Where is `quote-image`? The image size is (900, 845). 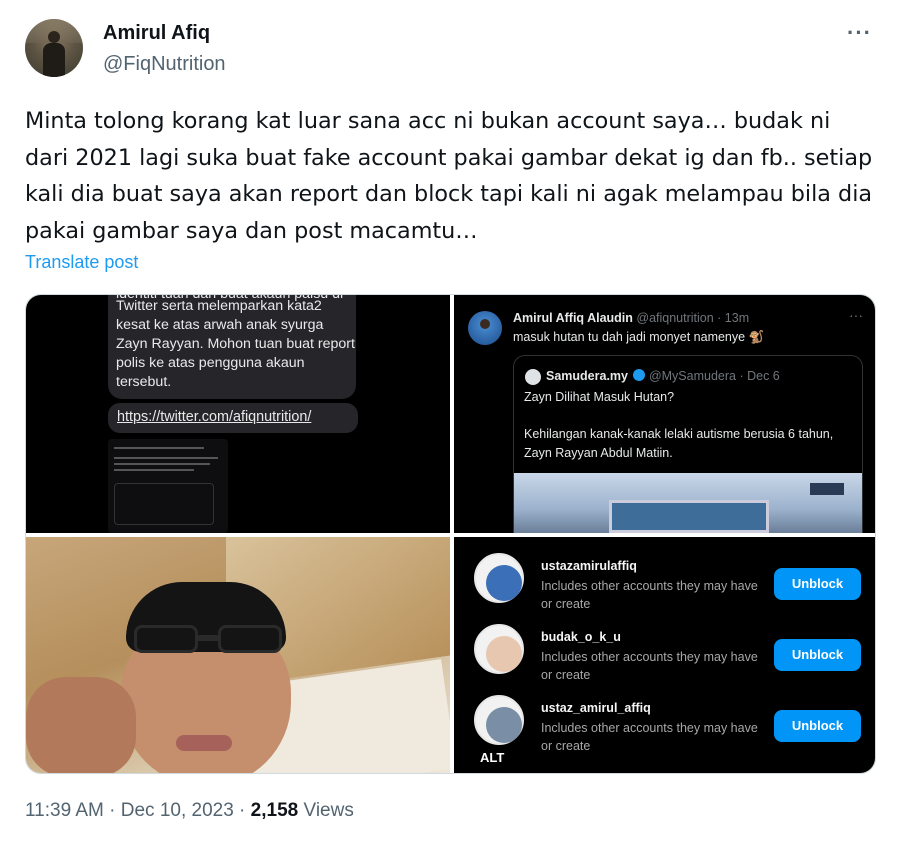 quote-image is located at coordinates (688, 503).